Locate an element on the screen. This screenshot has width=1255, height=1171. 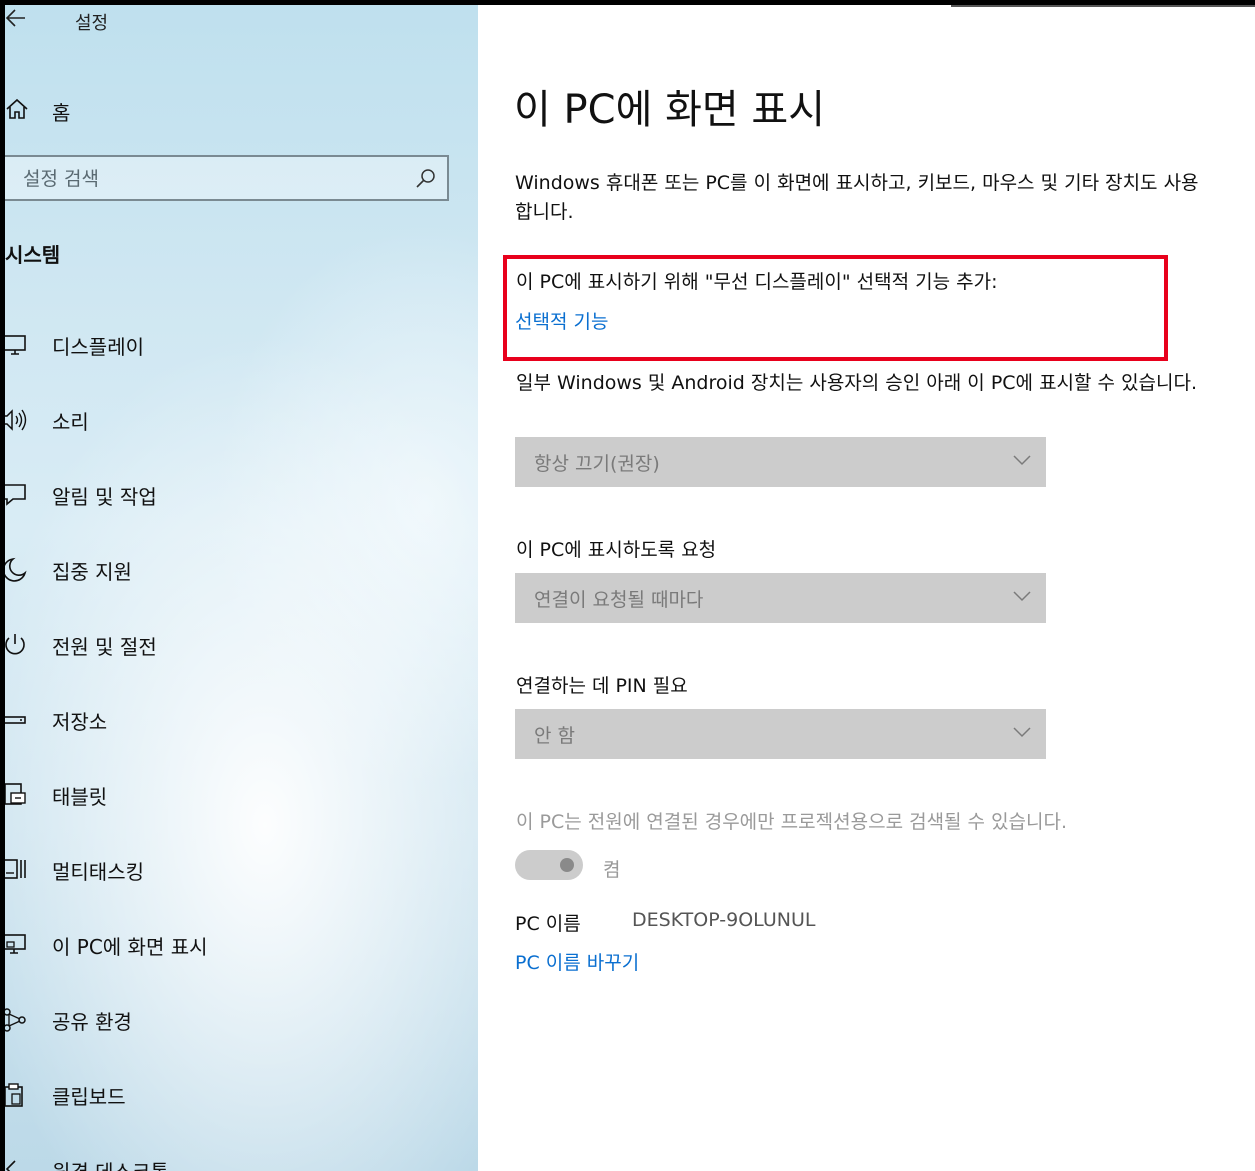
sidebar-item-focus-assist: 집중 지원 is located at coordinates (241, 580).